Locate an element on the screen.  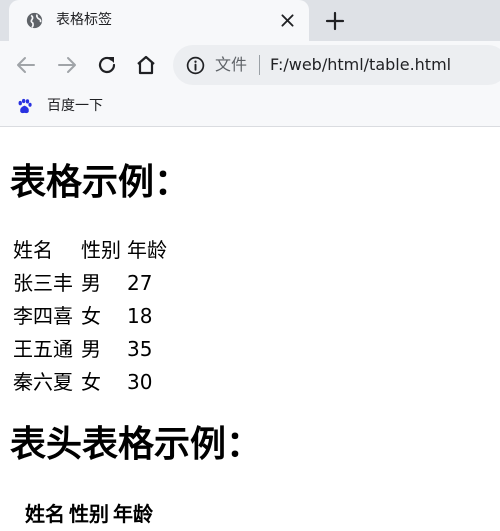
table-row: 王五通 男 35 is located at coordinates (90, 348).